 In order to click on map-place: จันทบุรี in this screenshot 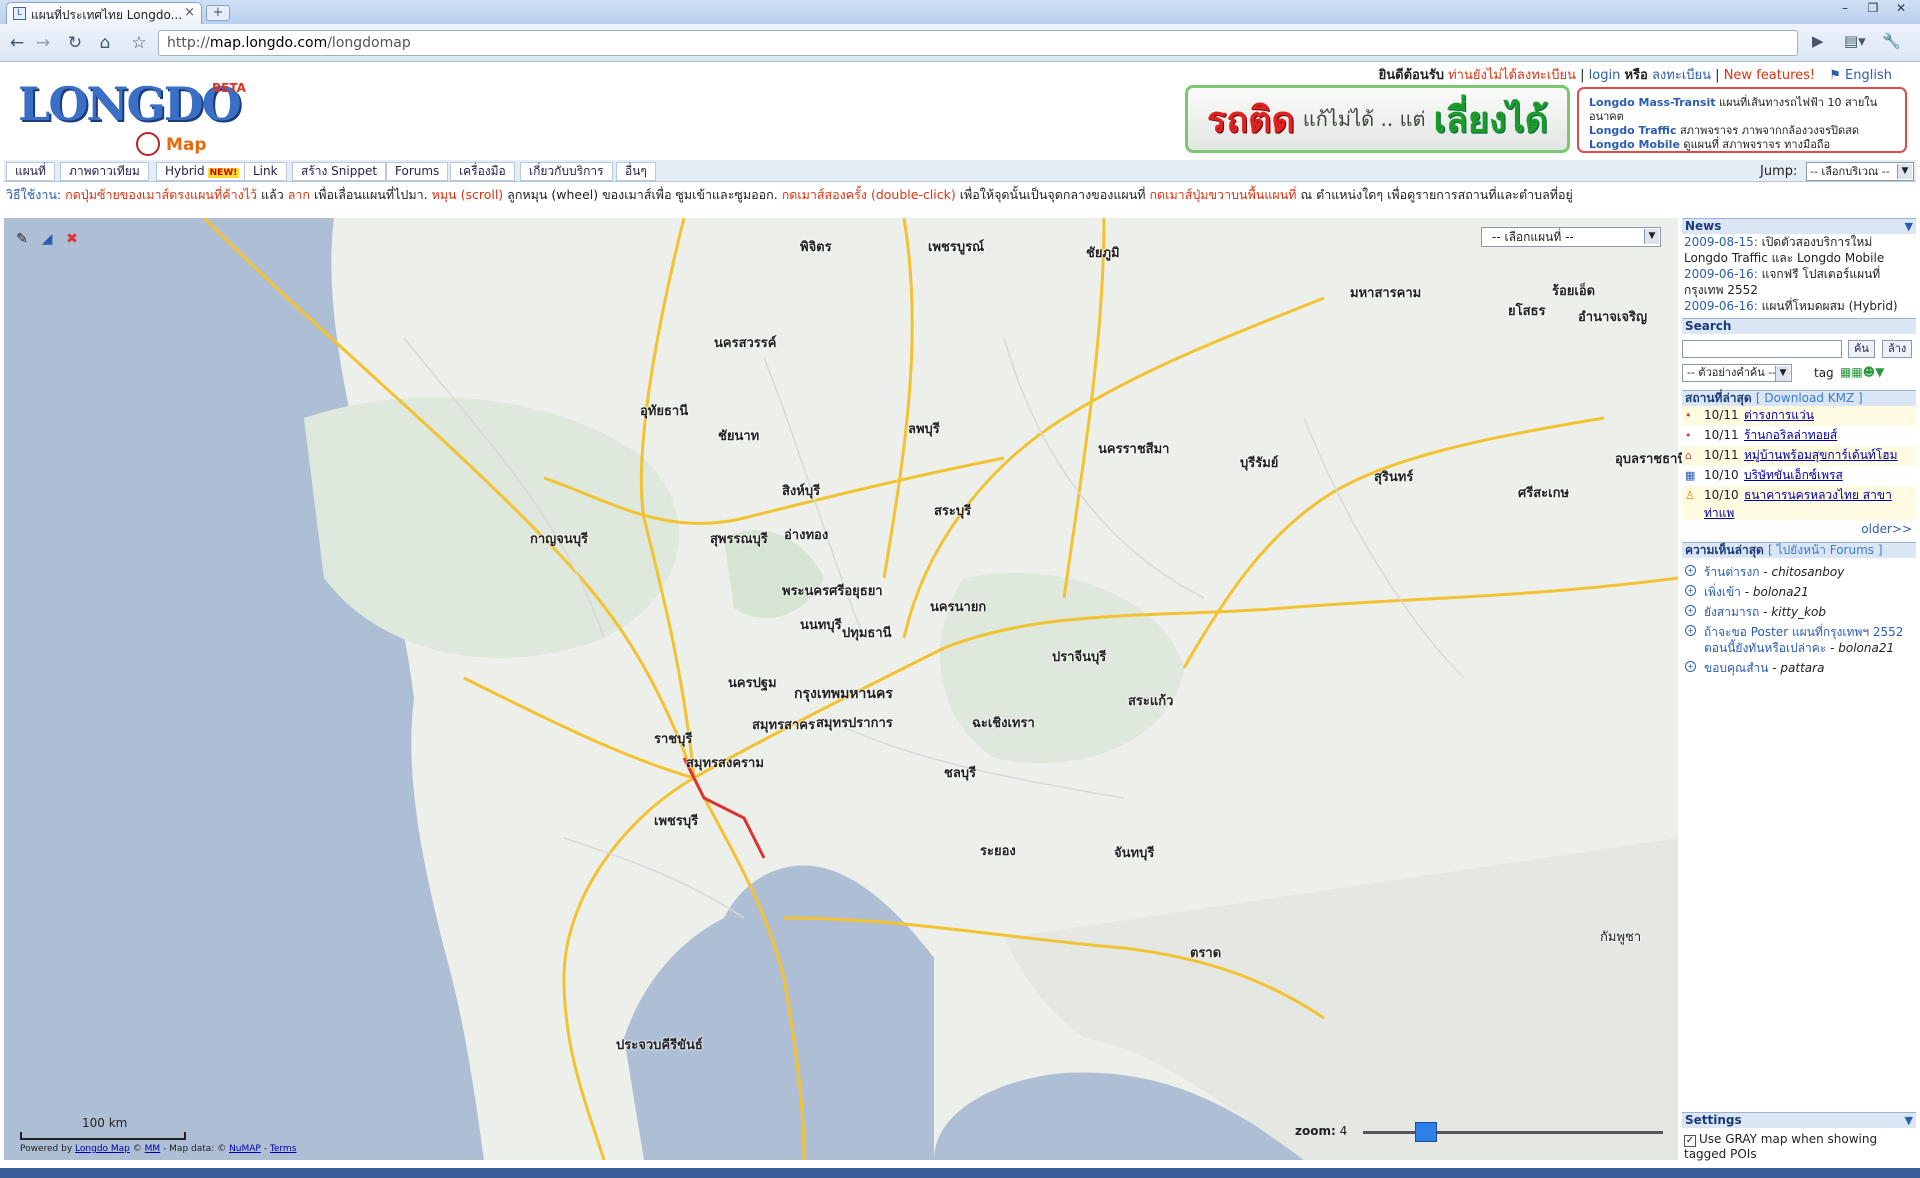, I will do `click(1134, 852)`.